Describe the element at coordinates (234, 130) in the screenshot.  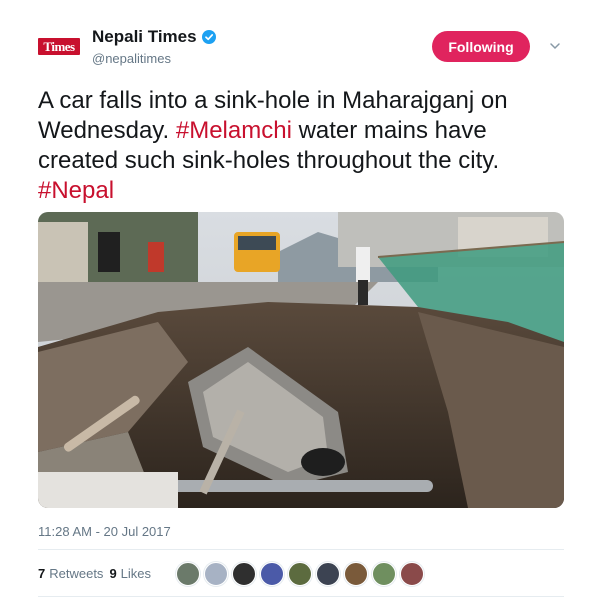
I see `hashtag-link: #Melamchi` at that location.